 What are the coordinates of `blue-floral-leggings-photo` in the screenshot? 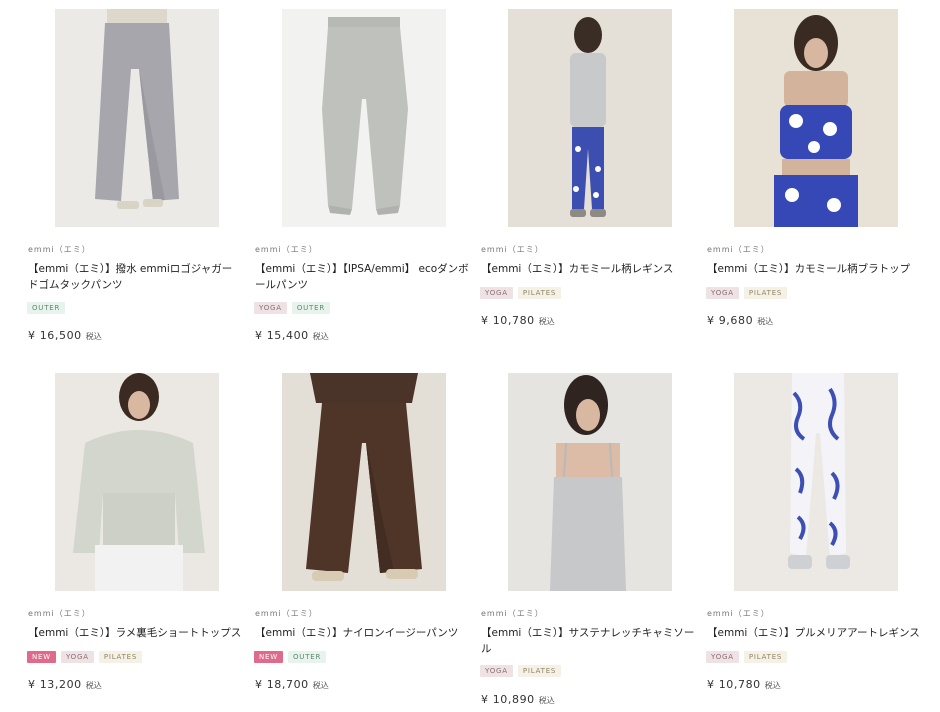 It's located at (590, 118).